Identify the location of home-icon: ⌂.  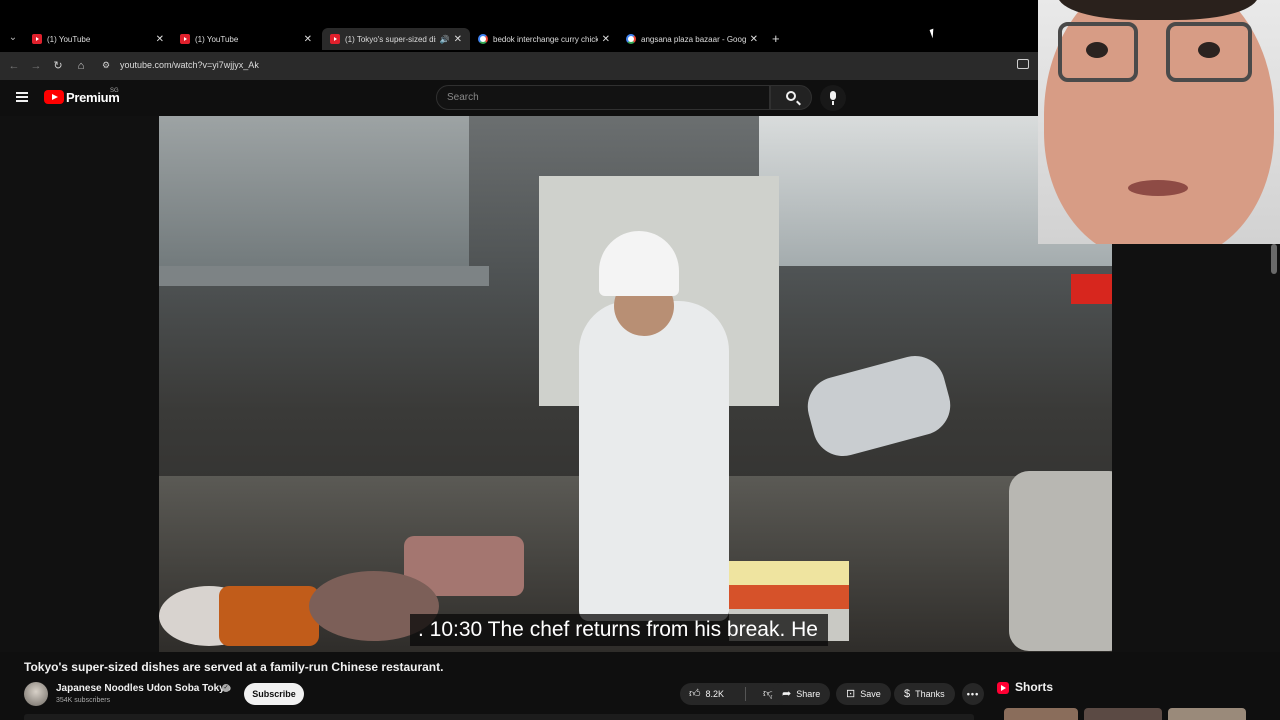
(81, 66).